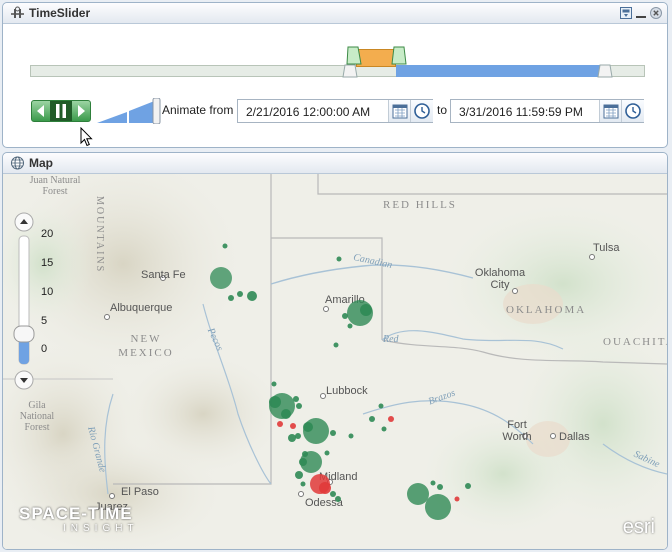 The width and height of the screenshot is (672, 552). What do you see at coordinates (308, 112) in the screenshot?
I see `start-date-value: 2/21/2016 12:00:00 AM` at bounding box center [308, 112].